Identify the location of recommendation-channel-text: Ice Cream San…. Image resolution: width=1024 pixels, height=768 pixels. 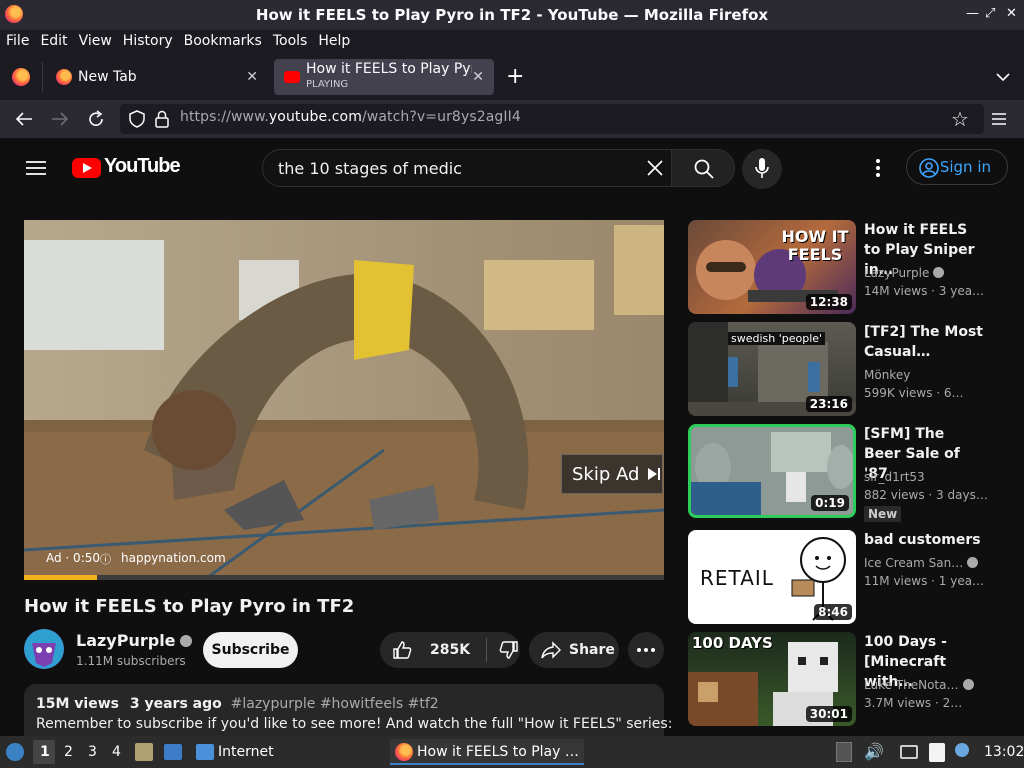
(914, 563).